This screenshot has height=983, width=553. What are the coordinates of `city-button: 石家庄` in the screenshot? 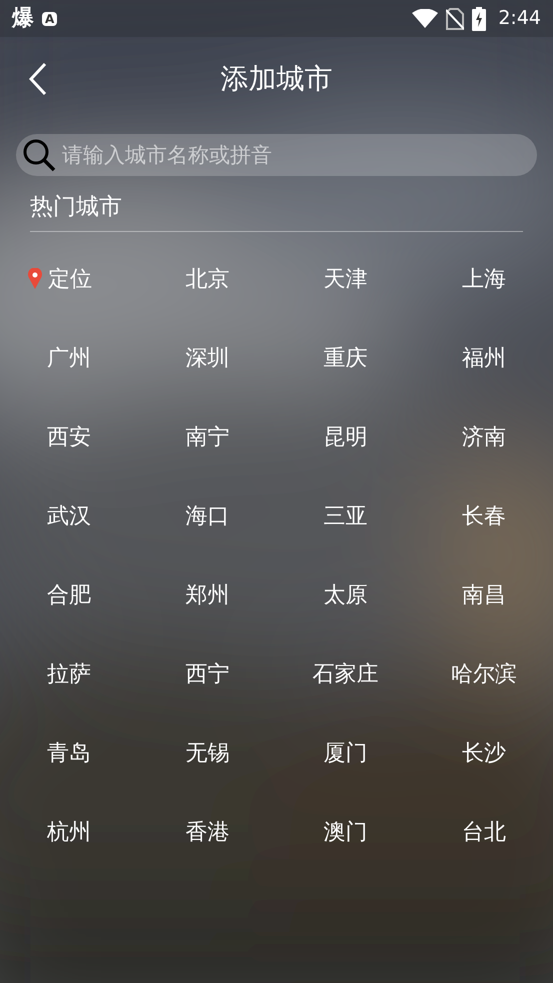 It's located at (345, 674).